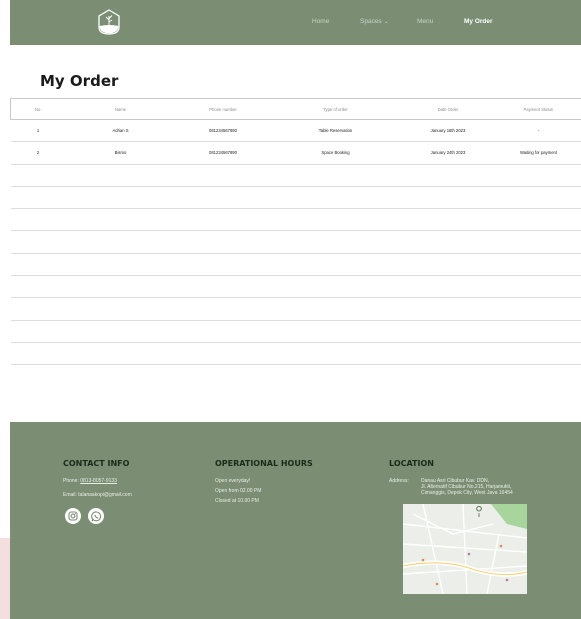 This screenshot has width=581, height=619. What do you see at coordinates (223, 109) in the screenshot?
I see `header-phone: Phone number` at bounding box center [223, 109].